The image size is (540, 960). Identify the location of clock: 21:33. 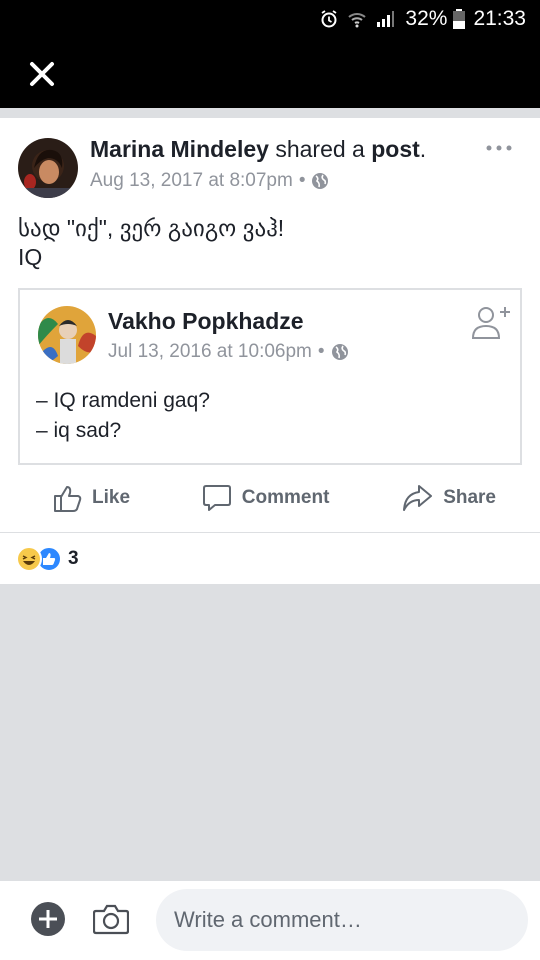
(499, 18).